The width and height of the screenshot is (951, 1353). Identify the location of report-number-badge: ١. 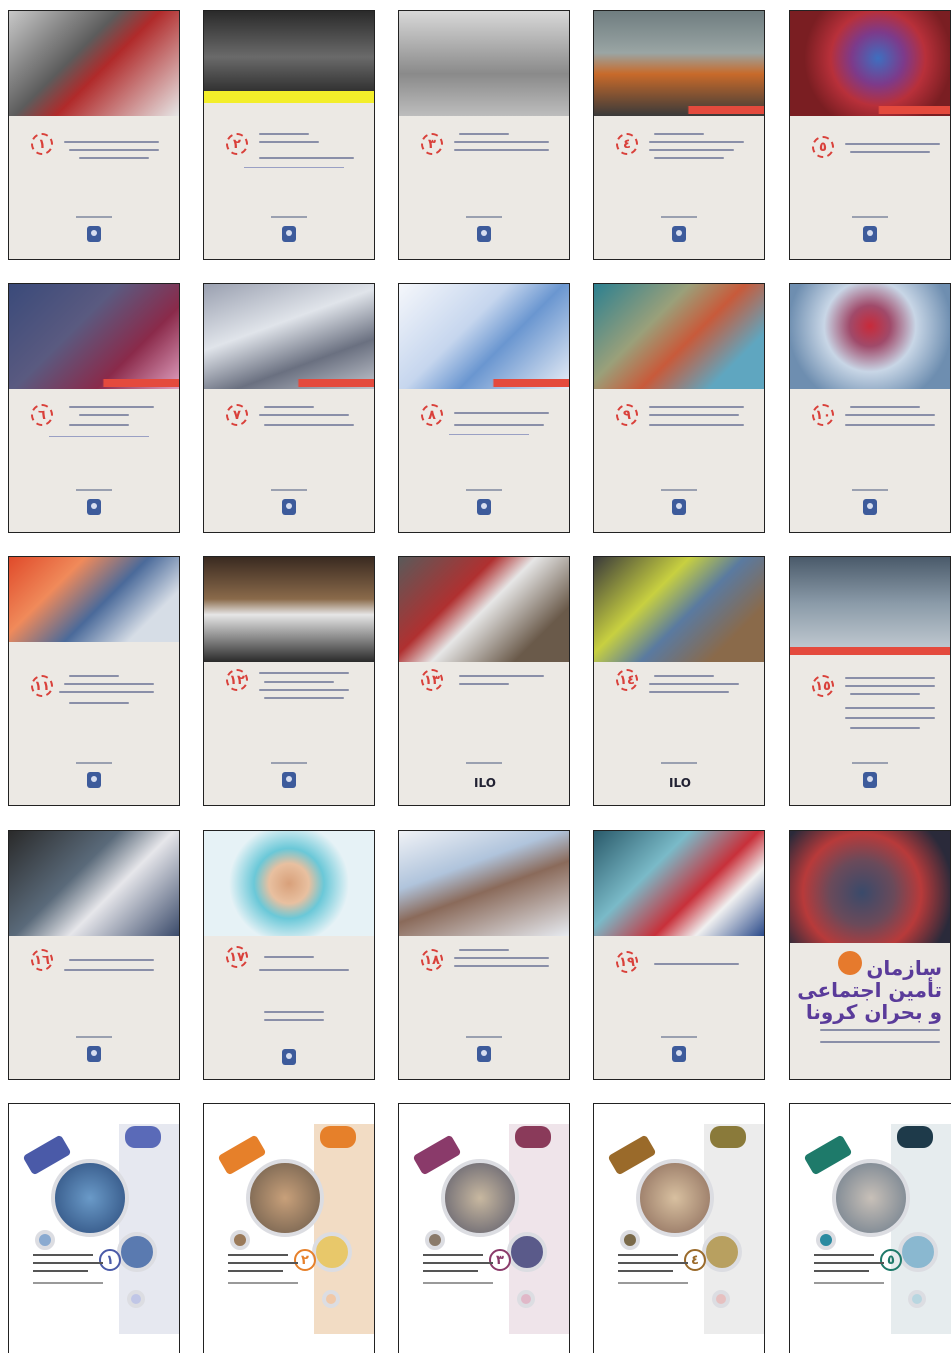
(110, 1260).